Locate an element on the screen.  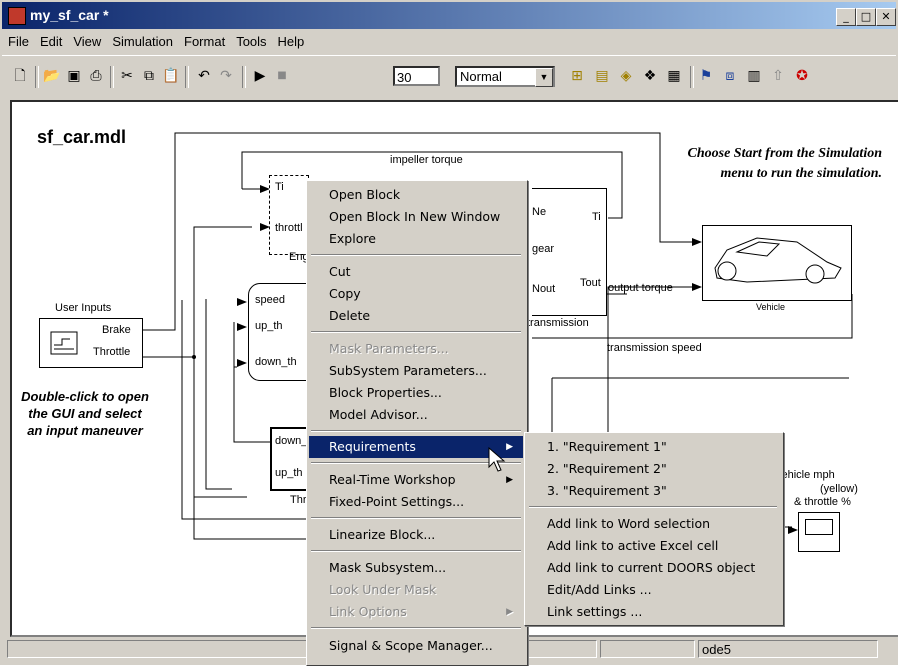
brake-port-label: Brake is located at coordinates (116, 330).